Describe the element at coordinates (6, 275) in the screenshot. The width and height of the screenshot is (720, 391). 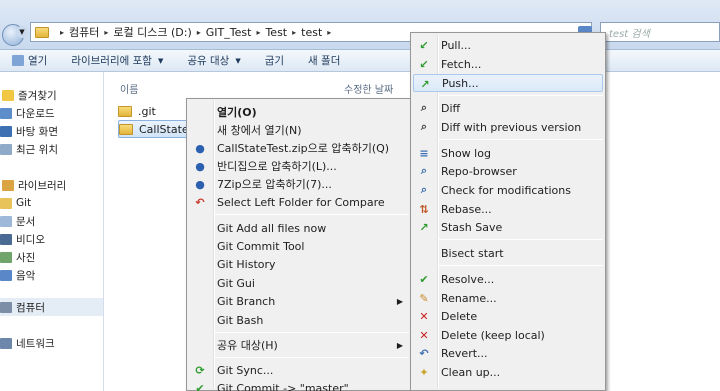
I see `music-icon` at that location.